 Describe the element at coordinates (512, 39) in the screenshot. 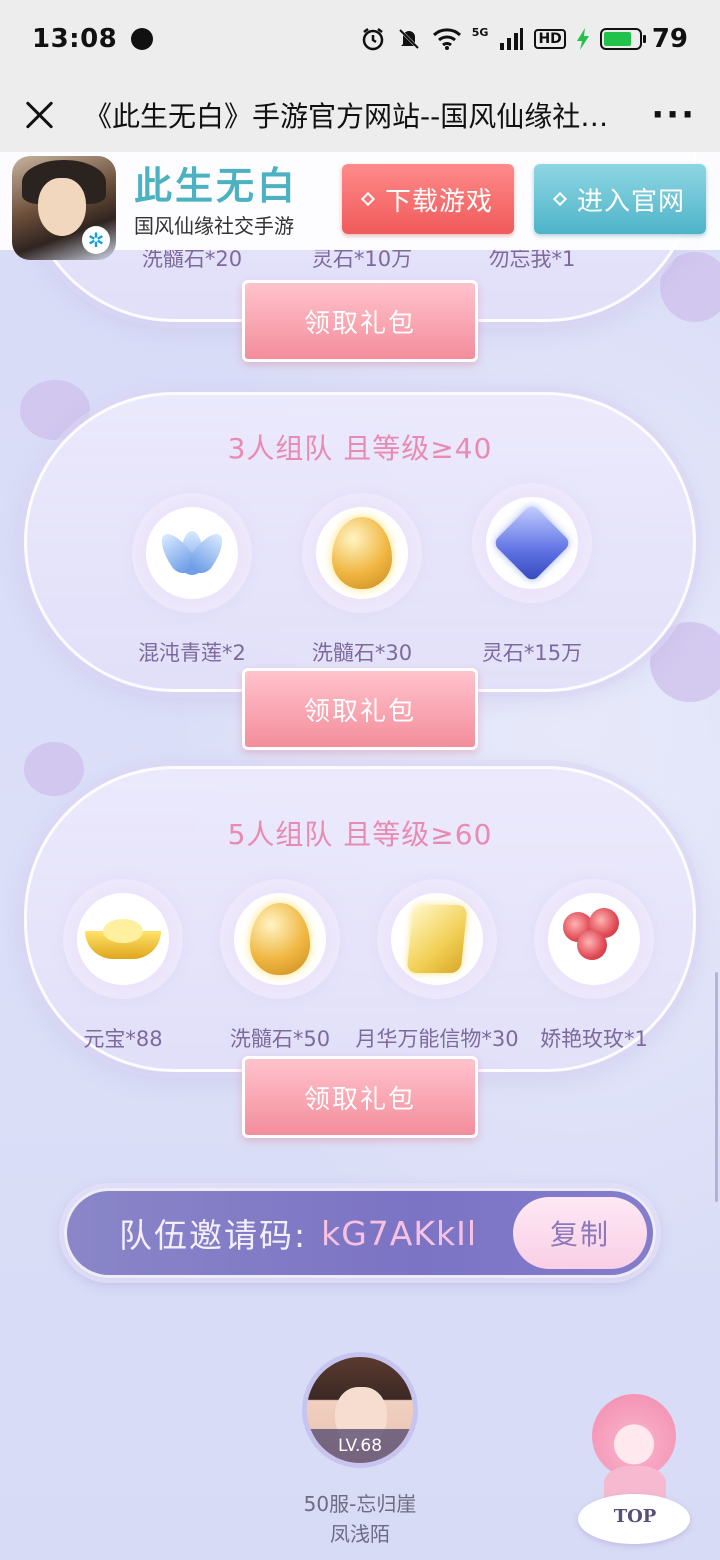

I see `signal-icon` at that location.